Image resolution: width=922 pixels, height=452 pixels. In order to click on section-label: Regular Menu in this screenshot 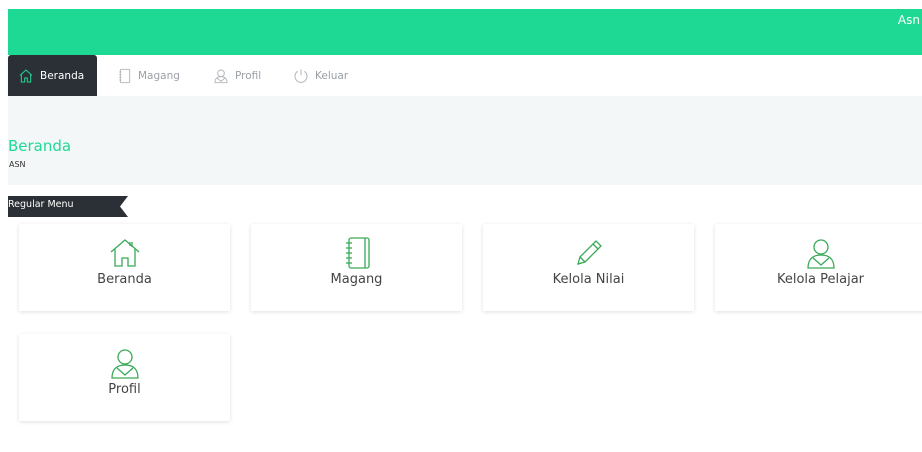, I will do `click(41, 204)`.